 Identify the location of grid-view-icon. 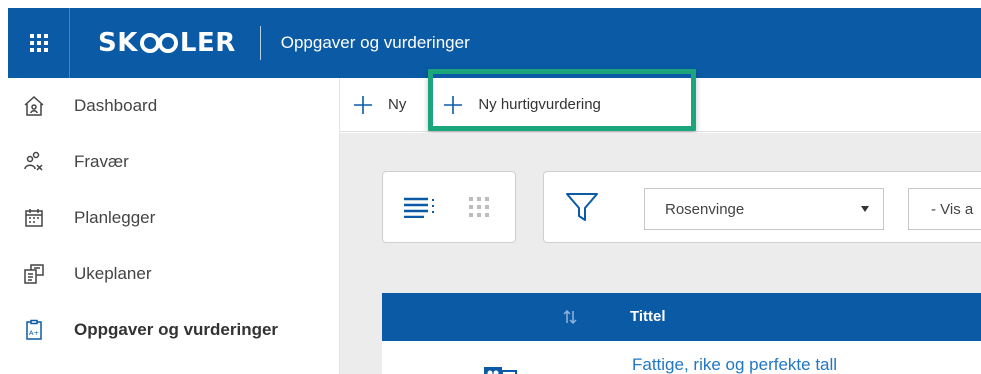
(479, 207).